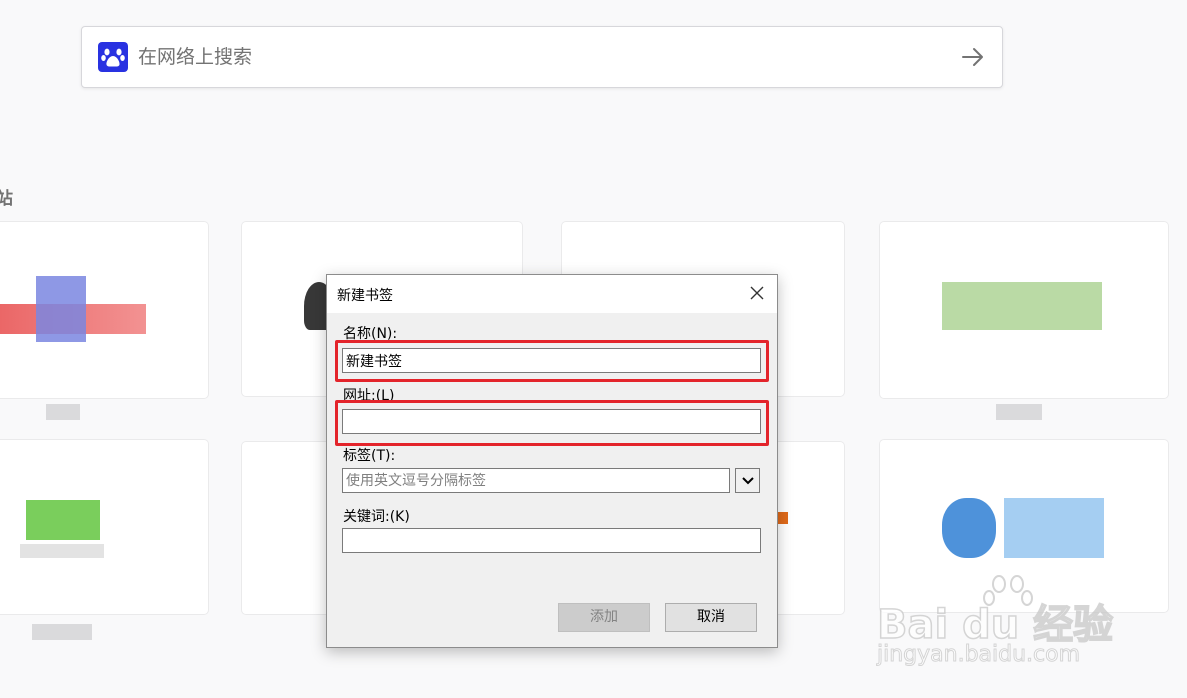 This screenshot has height=698, width=1187. Describe the element at coordinates (376, 517) in the screenshot. I see `keyword-label: 关键词:(K)` at that location.